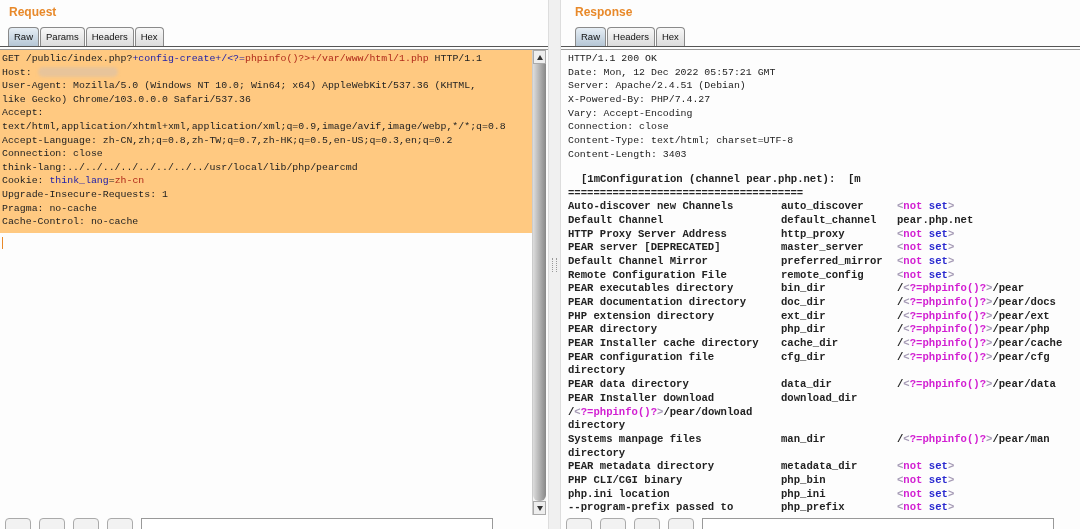 Image resolution: width=1080 pixels, height=529 pixels. I want to click on config-name: PEAR executables directory, so click(651, 289).